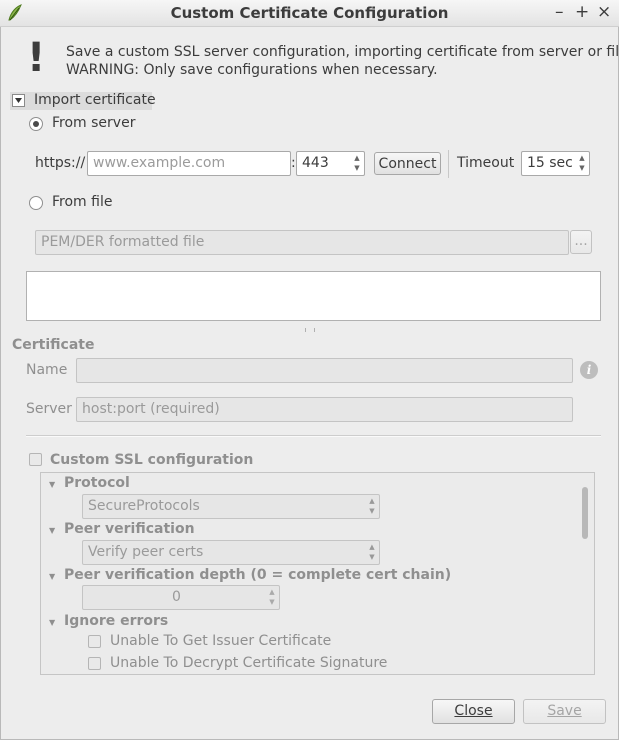  I want to click on expand-ignore-errors-icon: ▼, so click(52, 622).